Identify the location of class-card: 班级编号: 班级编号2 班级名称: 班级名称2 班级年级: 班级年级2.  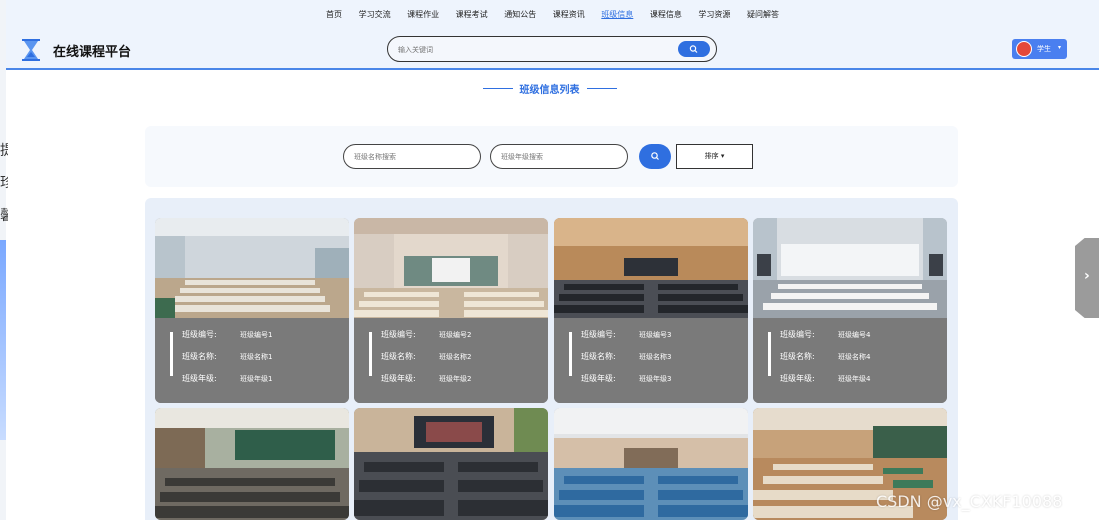
(451, 310).